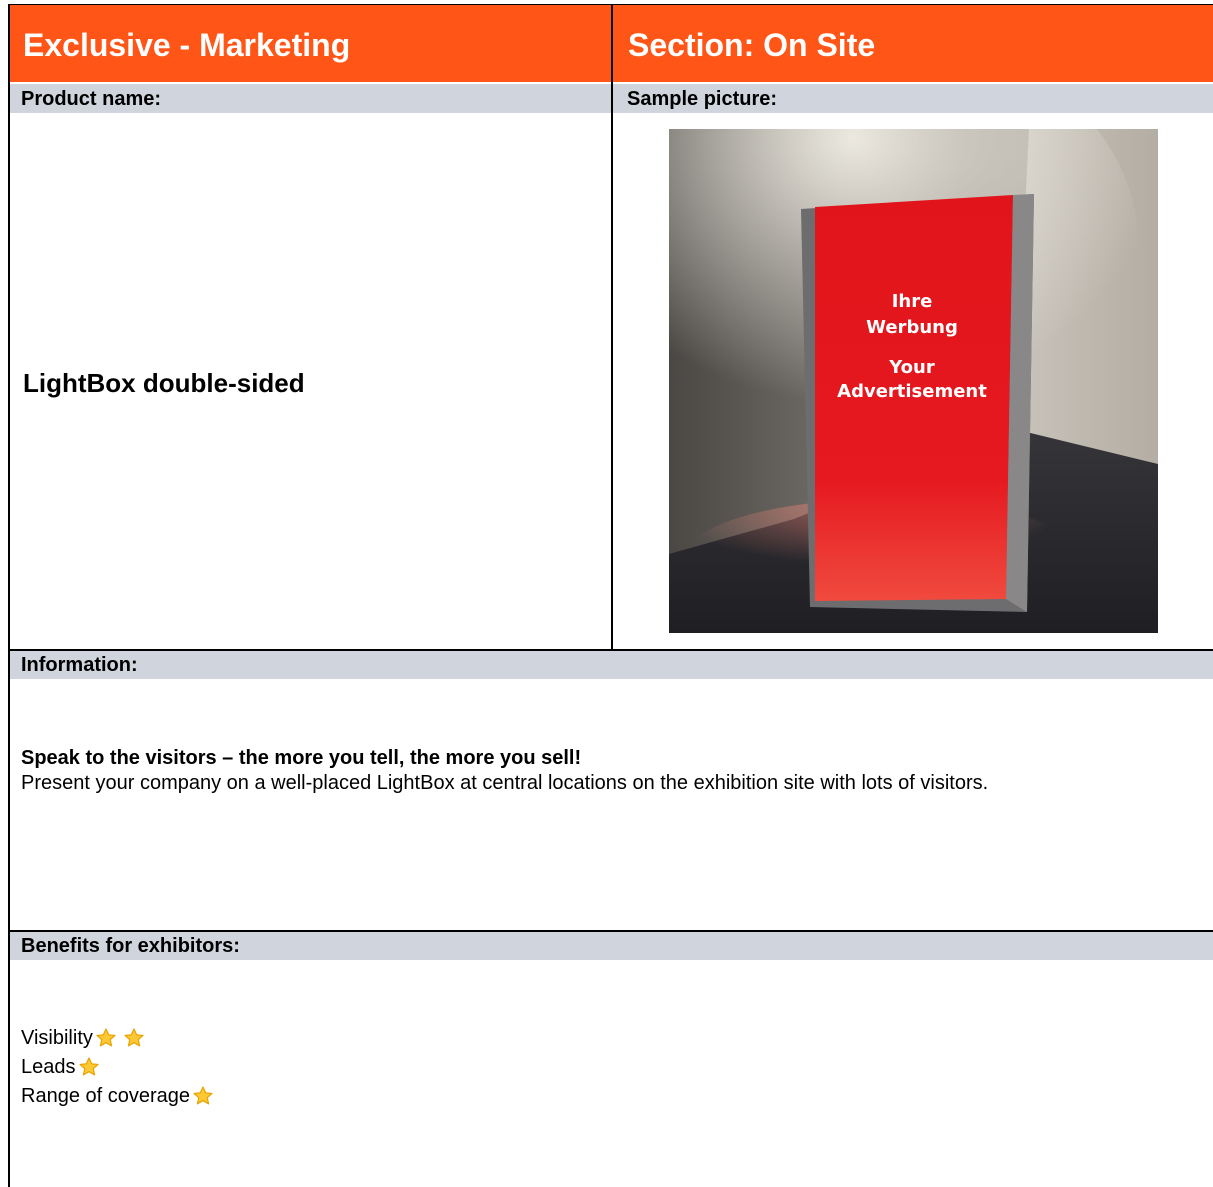 Image resolution: width=1213 pixels, height=1187 pixels. I want to click on header-left: Exclusive - Marketing, so click(310, 43).